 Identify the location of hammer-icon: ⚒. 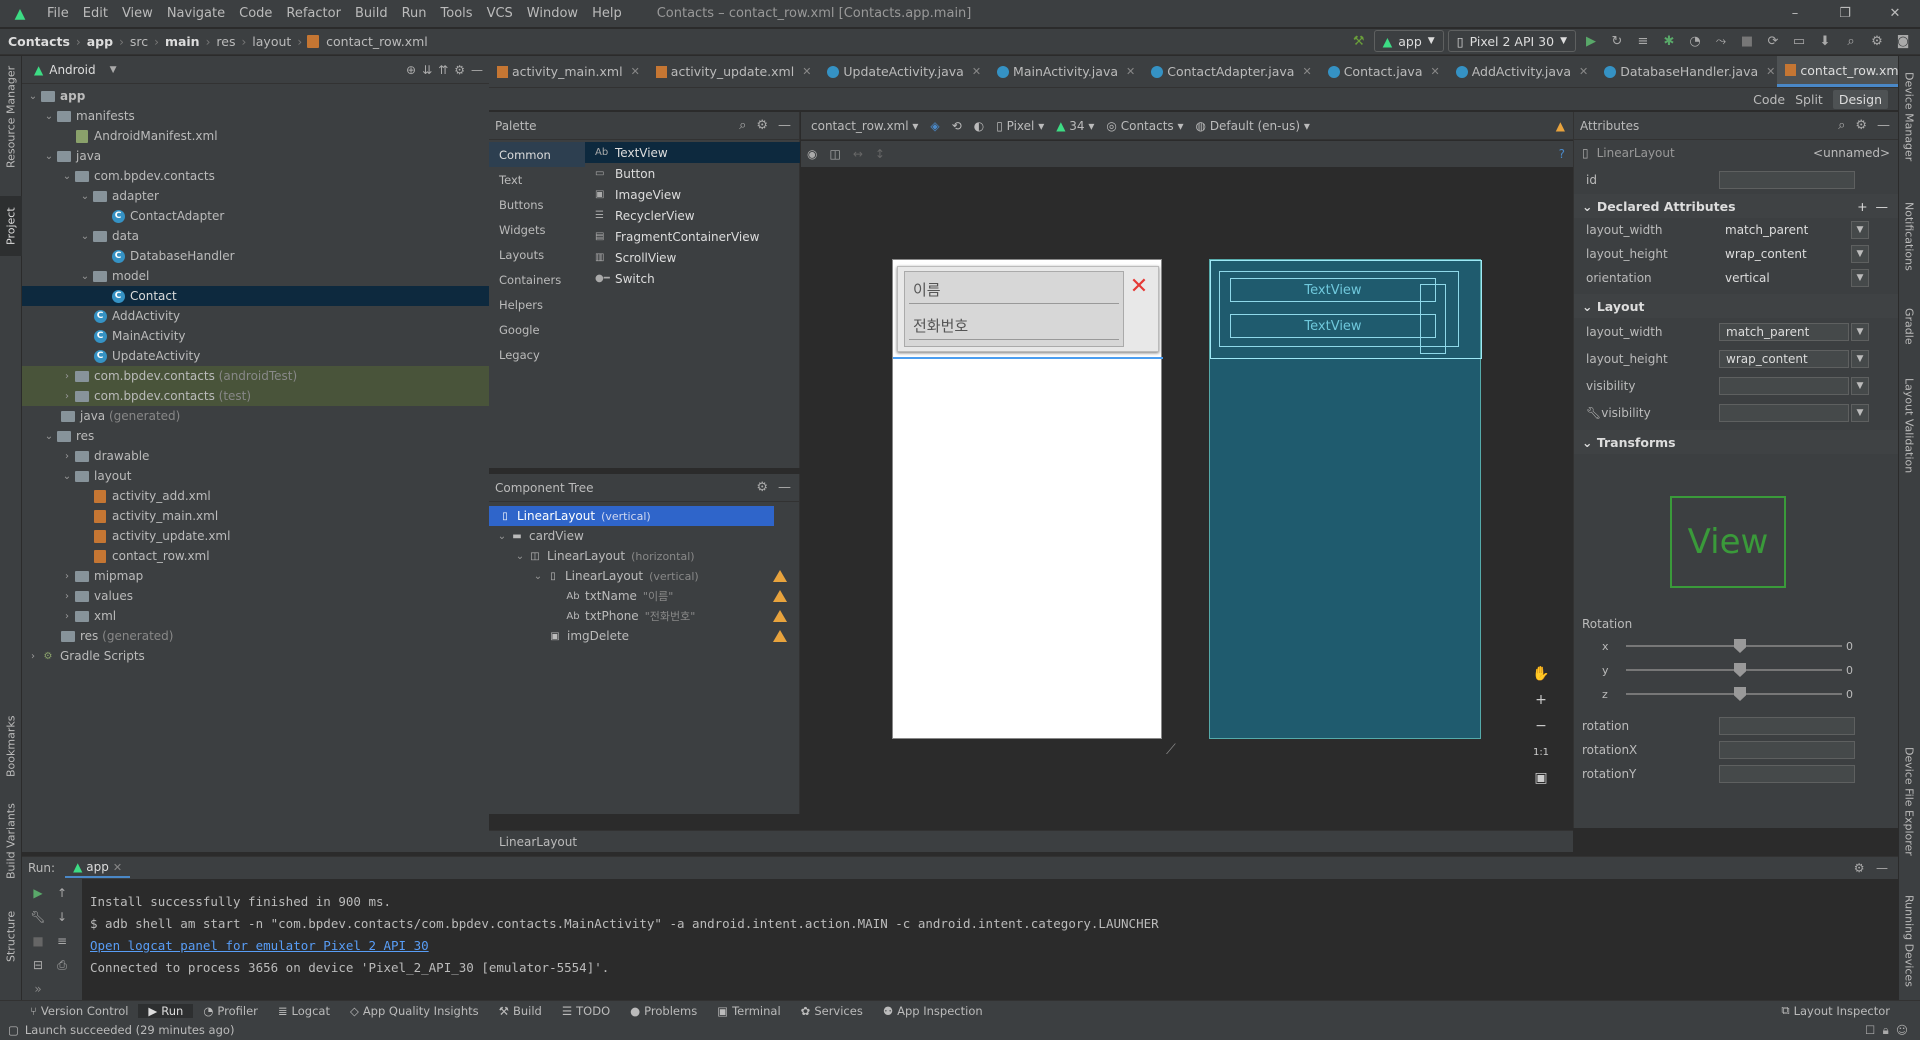
(1359, 41).